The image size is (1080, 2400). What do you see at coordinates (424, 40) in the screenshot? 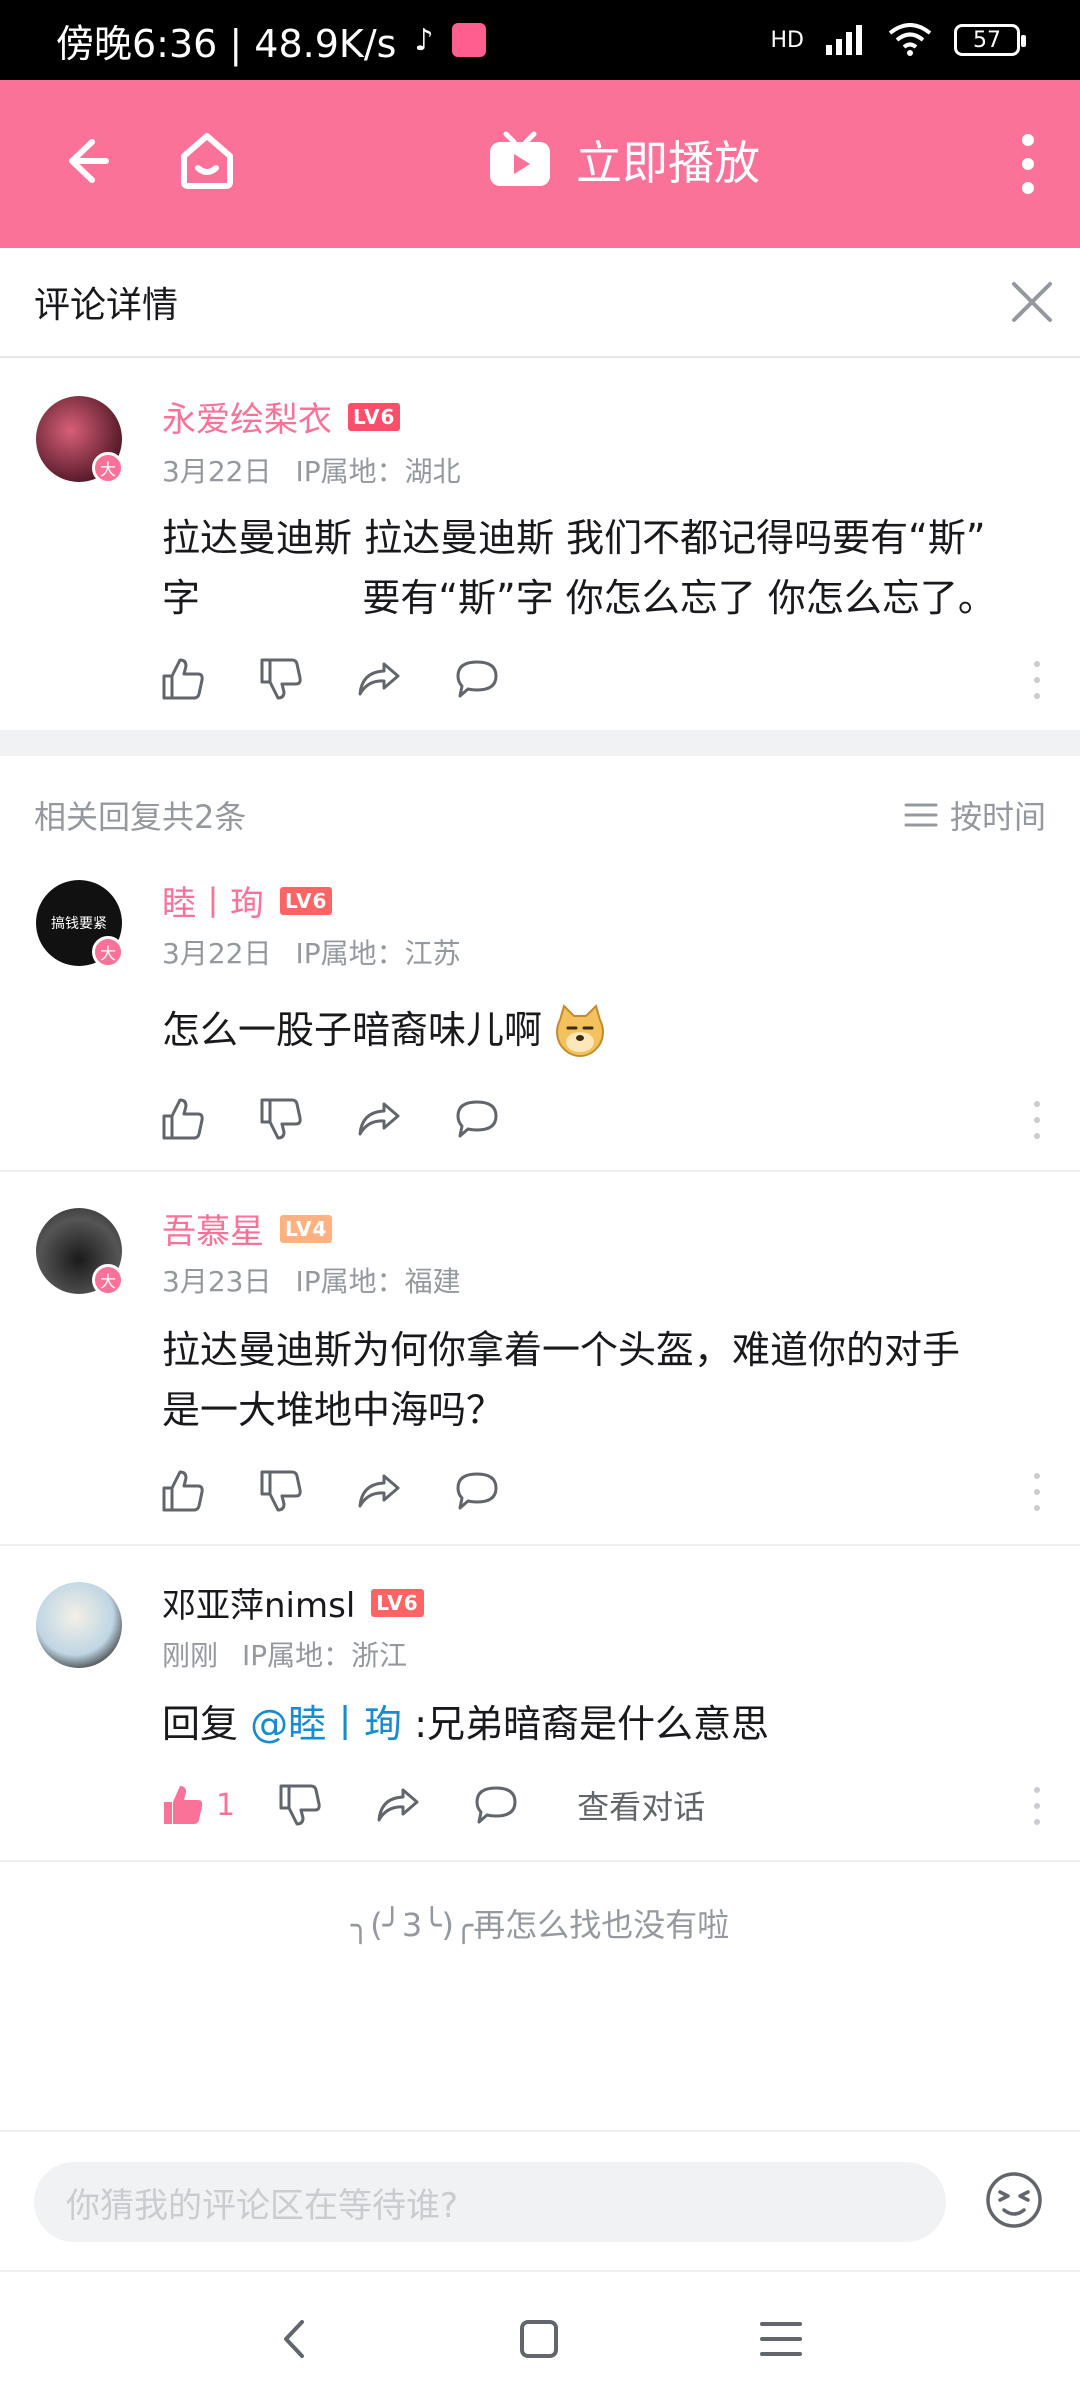
I see `tiktok-icon: ♪` at bounding box center [424, 40].